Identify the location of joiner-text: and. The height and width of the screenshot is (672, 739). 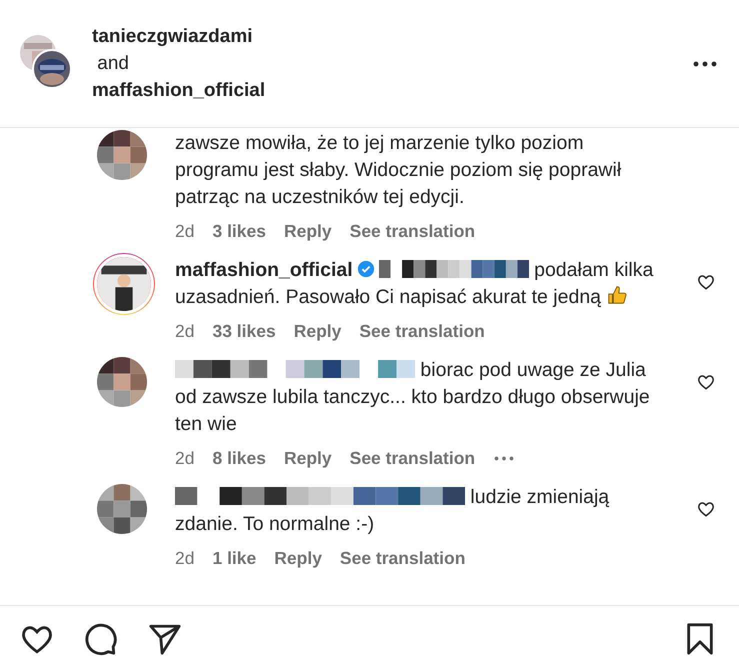
(113, 64).